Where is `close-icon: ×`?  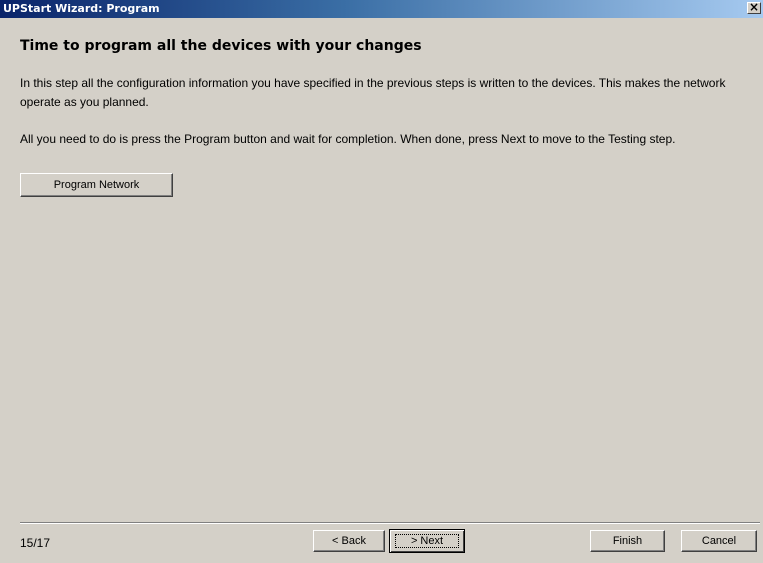
close-icon: × is located at coordinates (754, 7).